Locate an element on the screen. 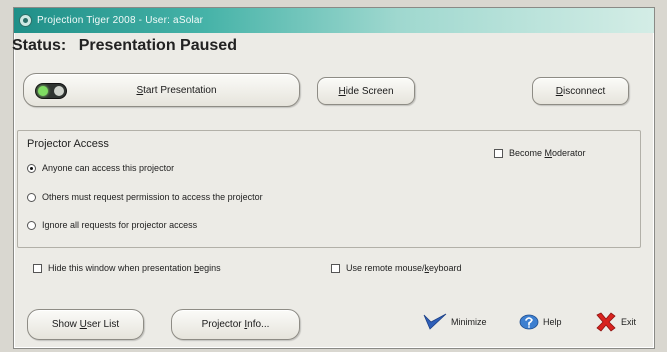  red-x-icon is located at coordinates (606, 322).